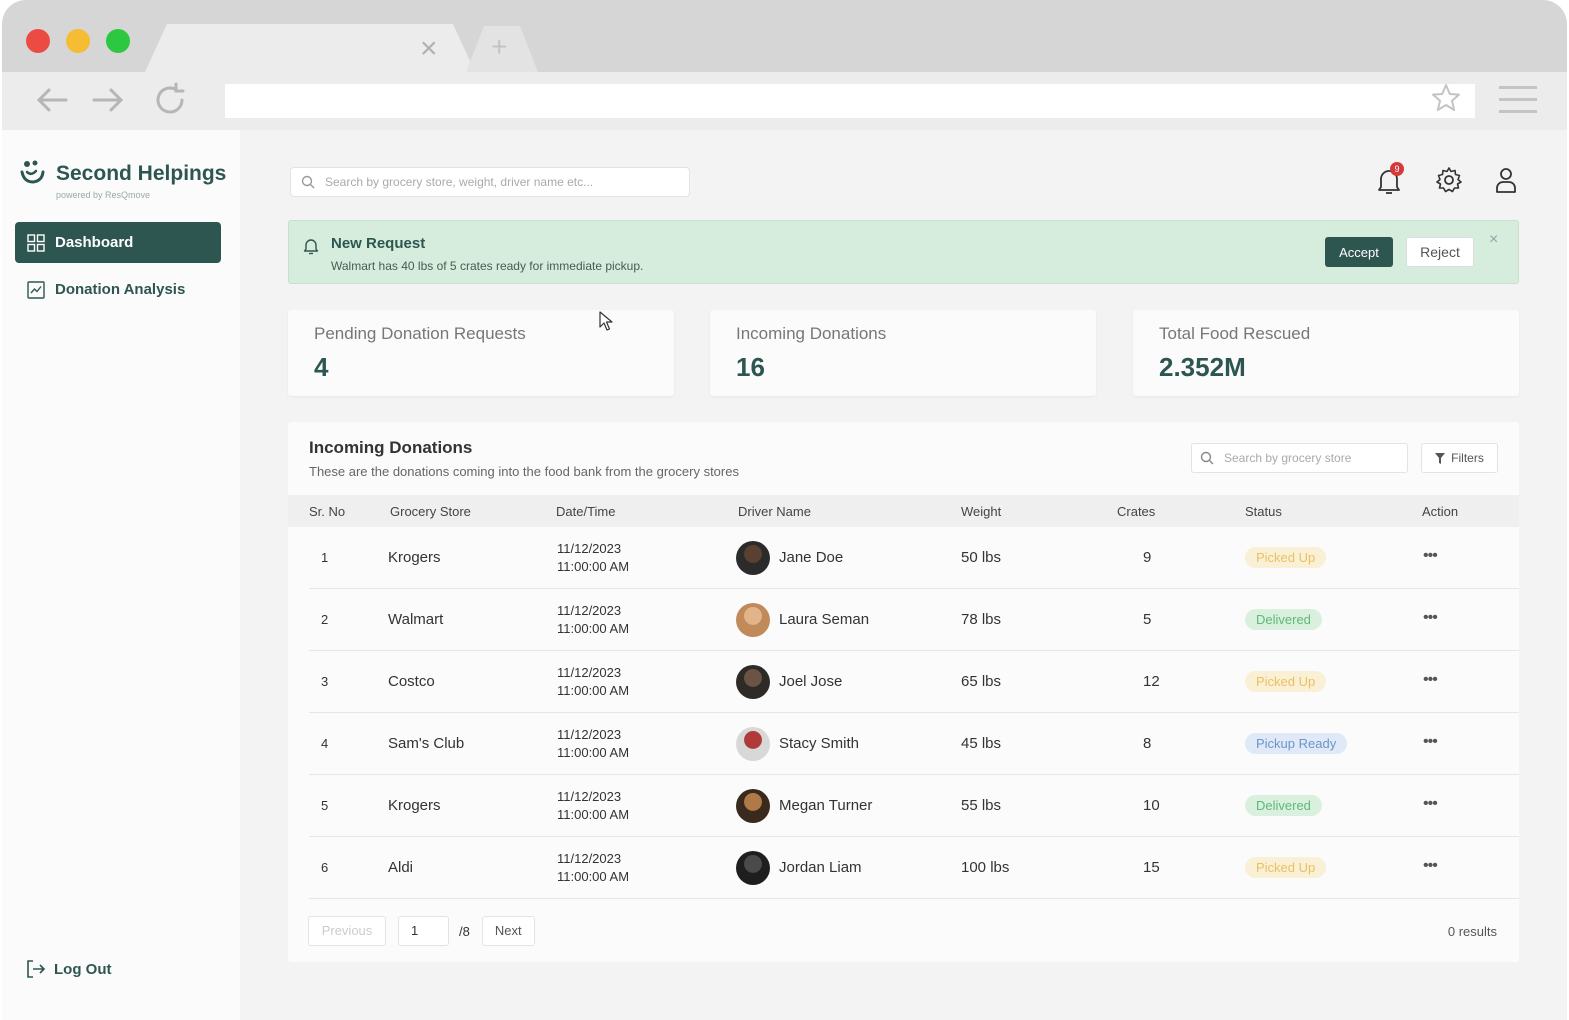  I want to click on global-search-input, so click(495, 182).